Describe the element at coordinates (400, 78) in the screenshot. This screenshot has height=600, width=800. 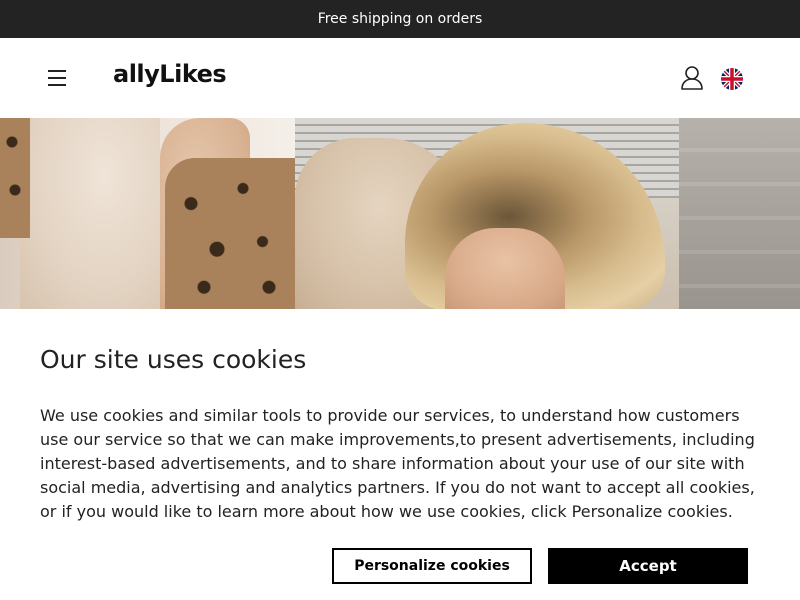
I see `site-header: allyLikes` at that location.